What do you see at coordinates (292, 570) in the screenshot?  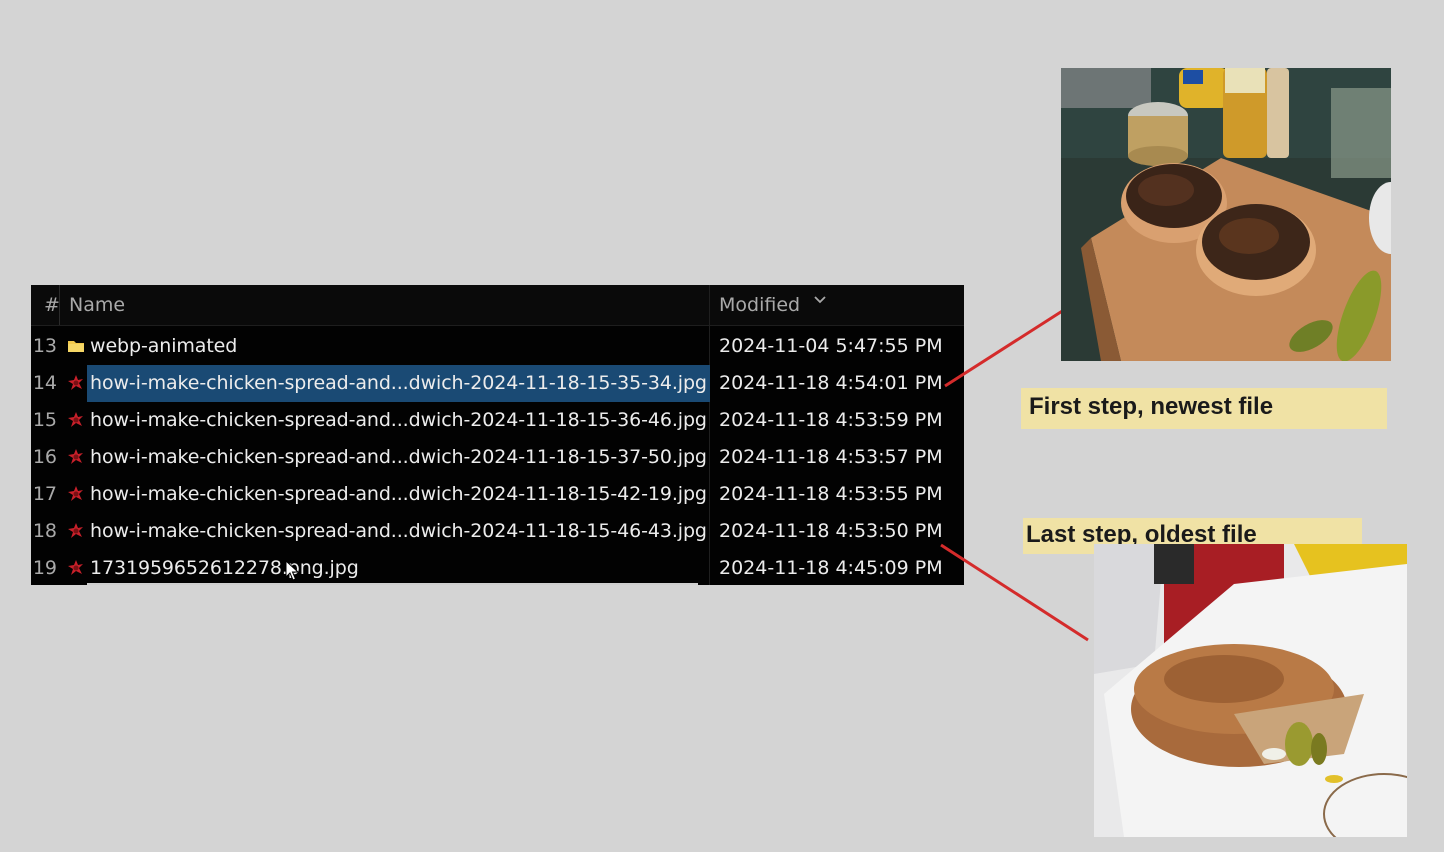 I see `mouse-cursor-icon` at bounding box center [292, 570].